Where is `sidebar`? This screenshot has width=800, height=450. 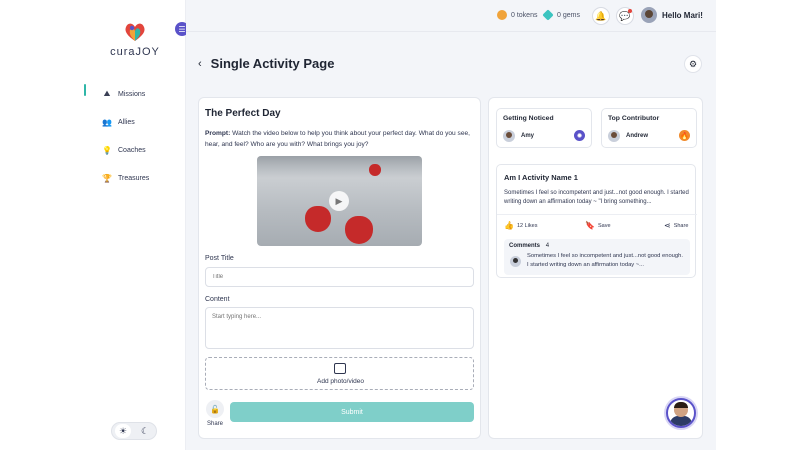 sidebar is located at coordinates (135, 225).